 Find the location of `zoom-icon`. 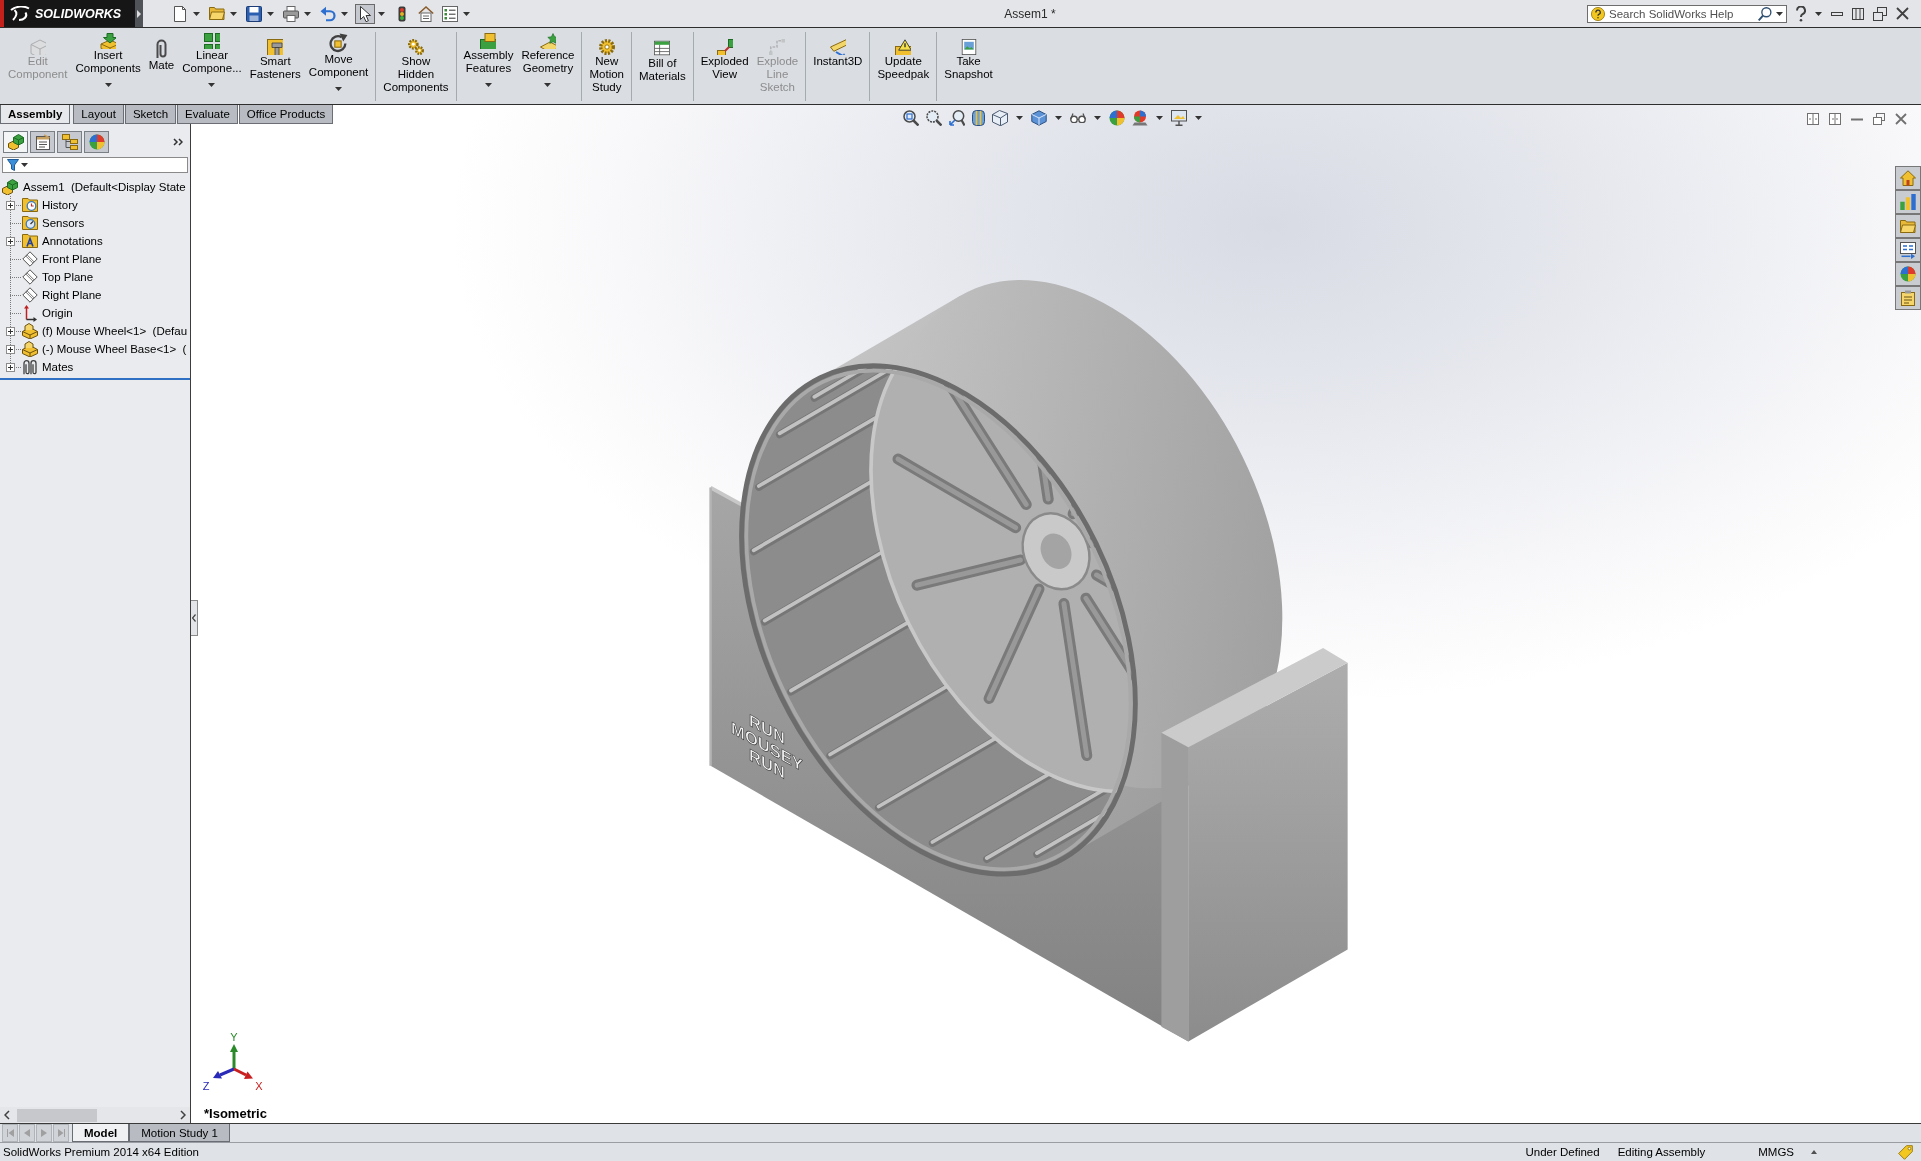

zoom-icon is located at coordinates (934, 118).